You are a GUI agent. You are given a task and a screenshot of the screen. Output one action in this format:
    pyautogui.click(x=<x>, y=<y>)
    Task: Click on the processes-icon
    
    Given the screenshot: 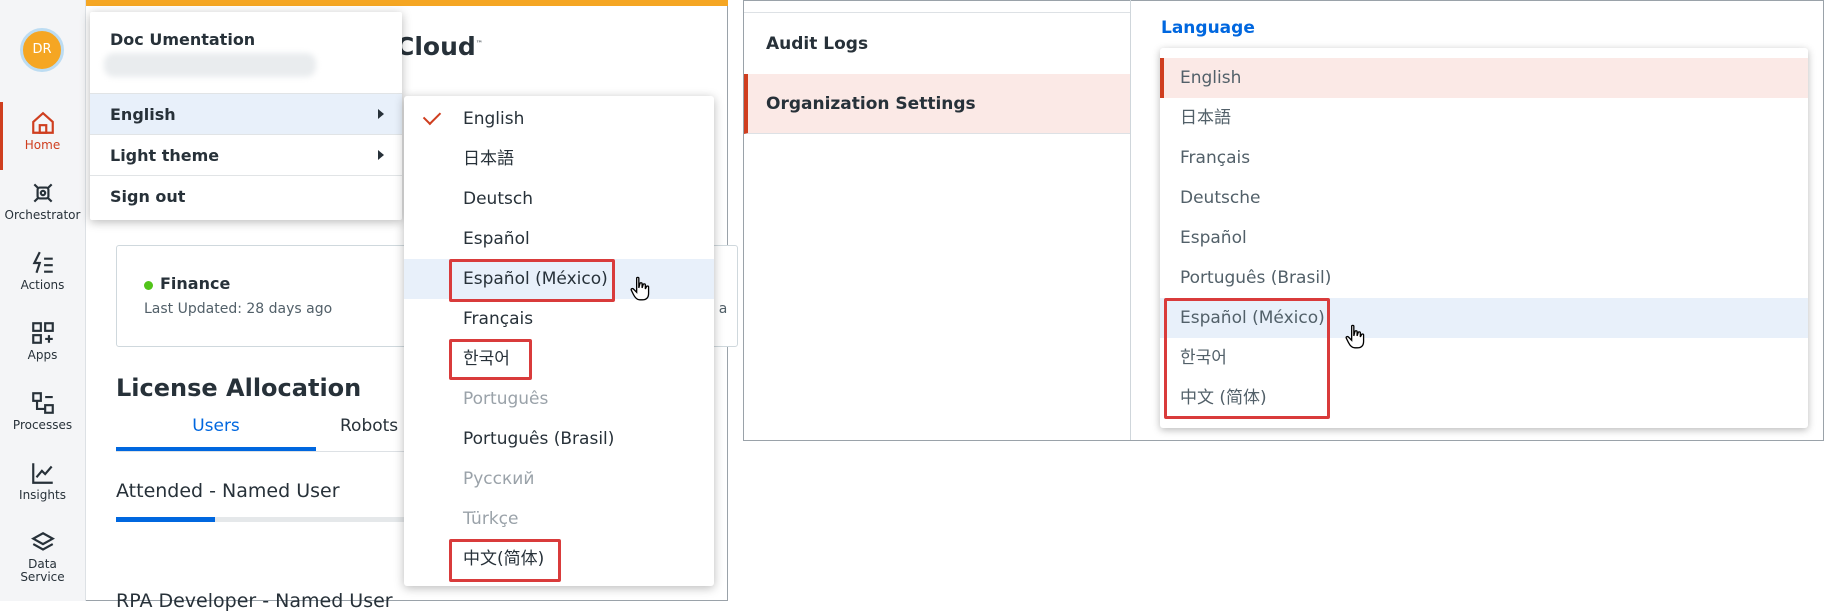 What is the action you would take?
    pyautogui.click(x=42, y=403)
    